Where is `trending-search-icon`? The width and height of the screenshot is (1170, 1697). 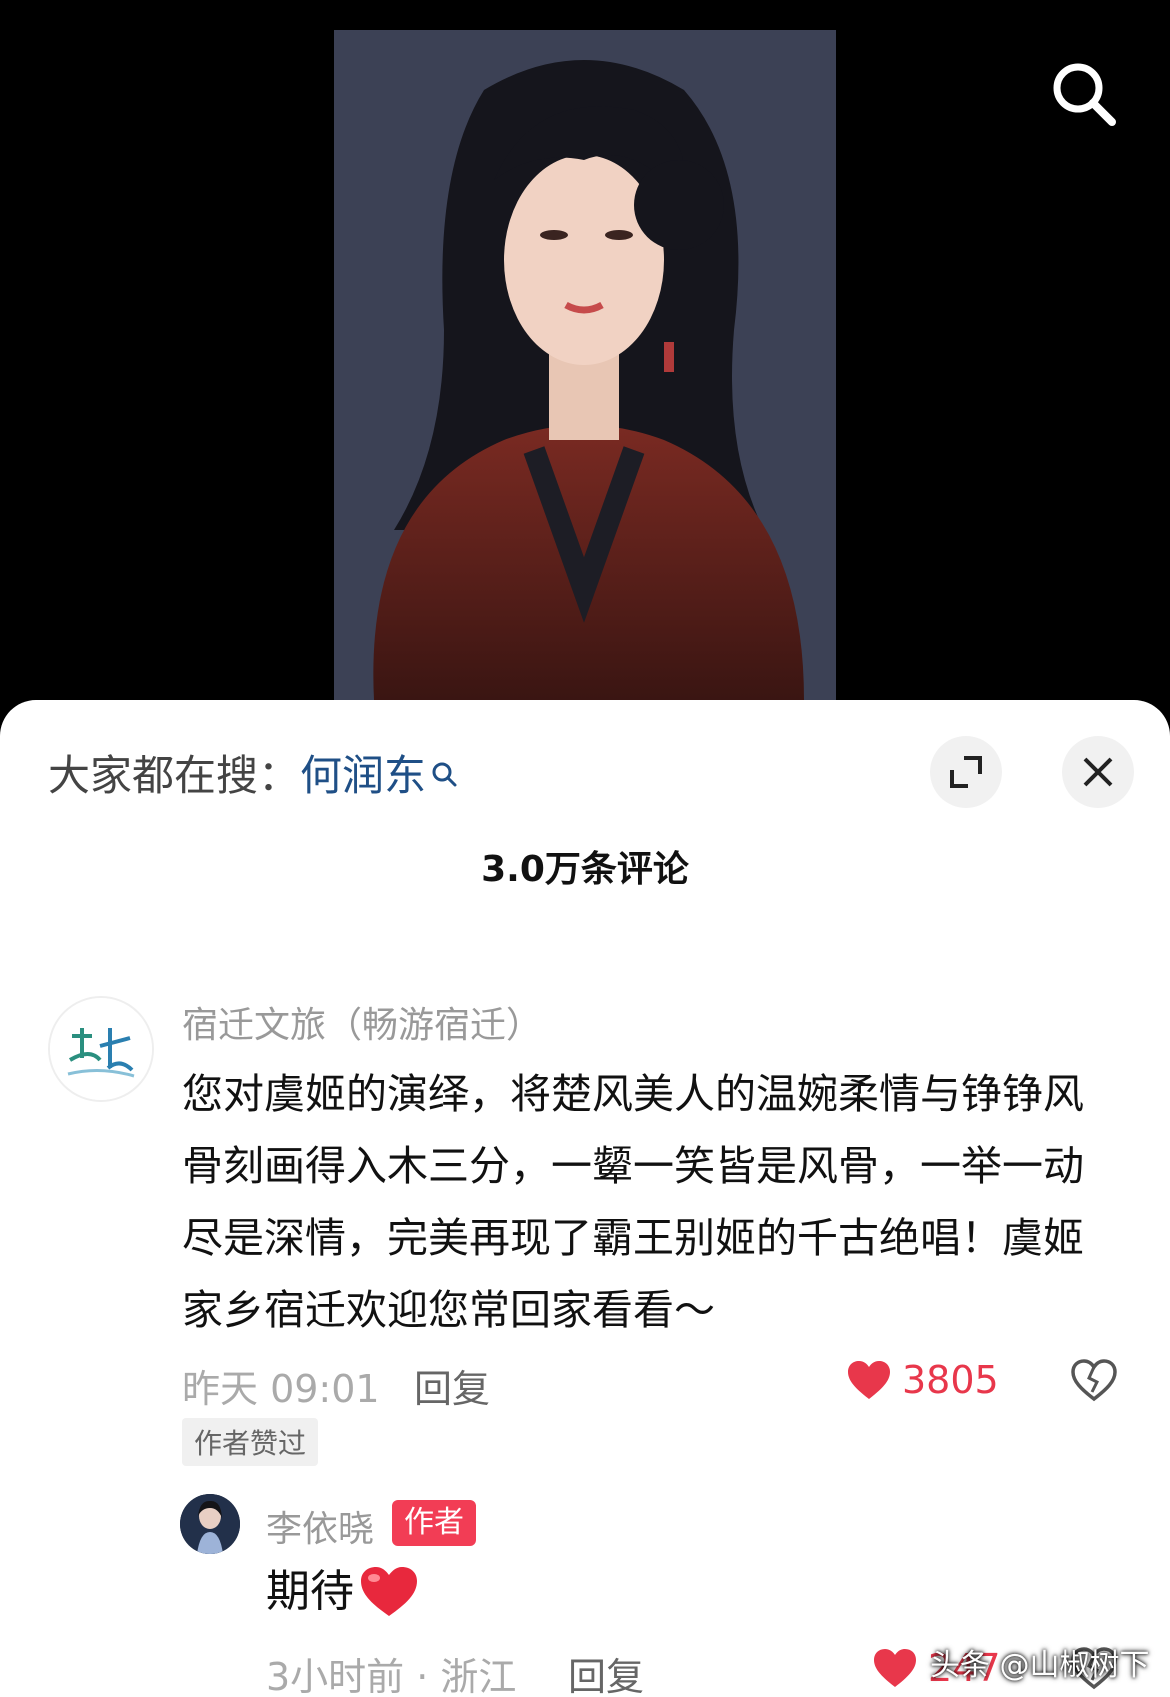
trending-search-icon is located at coordinates (444, 776).